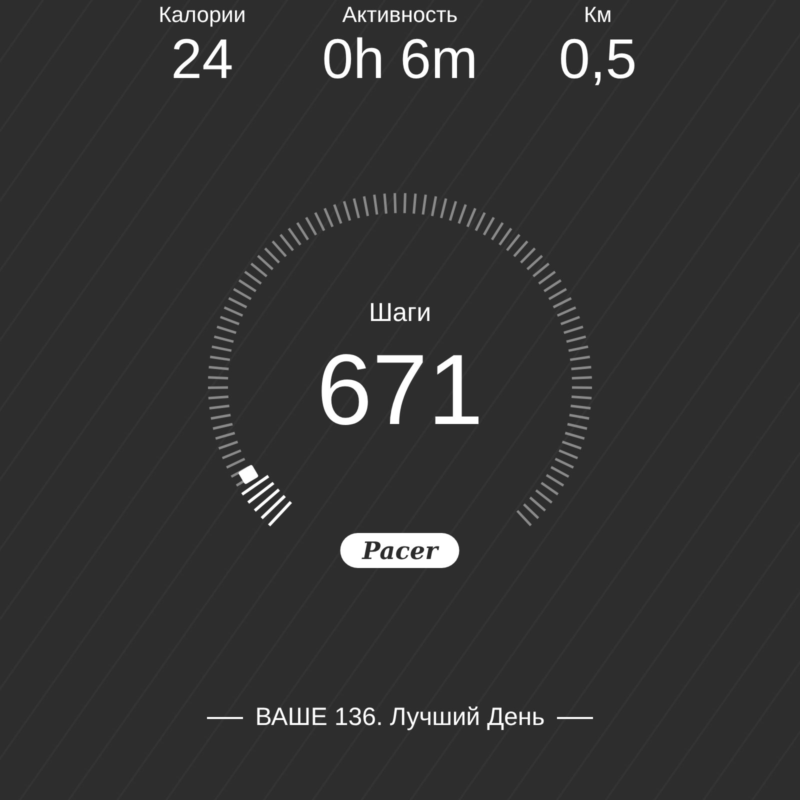 The width and height of the screenshot is (800, 800). What do you see at coordinates (400, 312) in the screenshot?
I see `steps-label: Шаги` at bounding box center [400, 312].